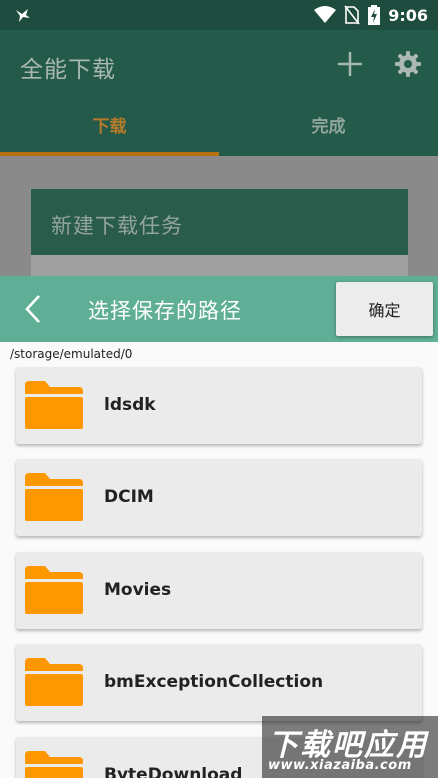  I want to click on status-bar: 9:06, so click(219, 15).